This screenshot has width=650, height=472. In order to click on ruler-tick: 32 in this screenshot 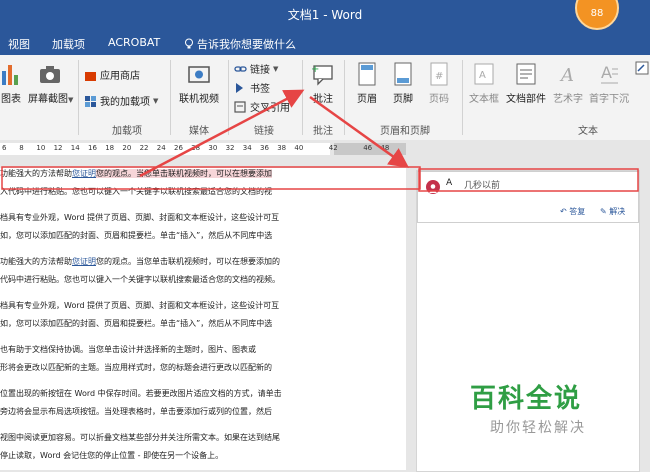, I will do `click(230, 148)`.